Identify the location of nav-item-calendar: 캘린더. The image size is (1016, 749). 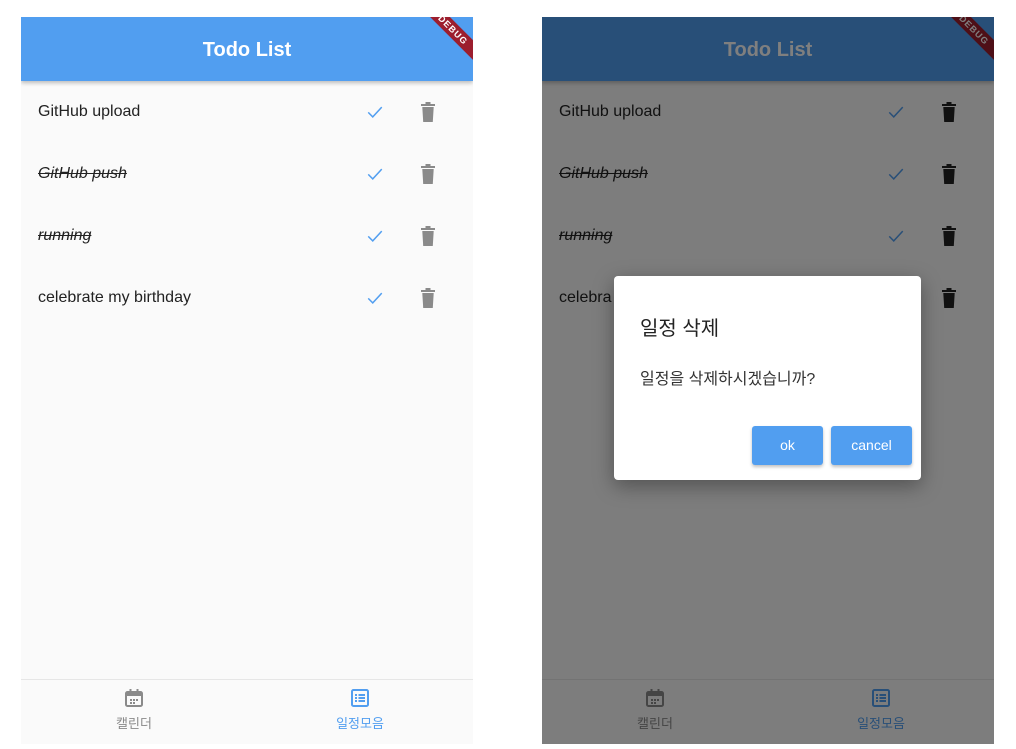
(134, 712).